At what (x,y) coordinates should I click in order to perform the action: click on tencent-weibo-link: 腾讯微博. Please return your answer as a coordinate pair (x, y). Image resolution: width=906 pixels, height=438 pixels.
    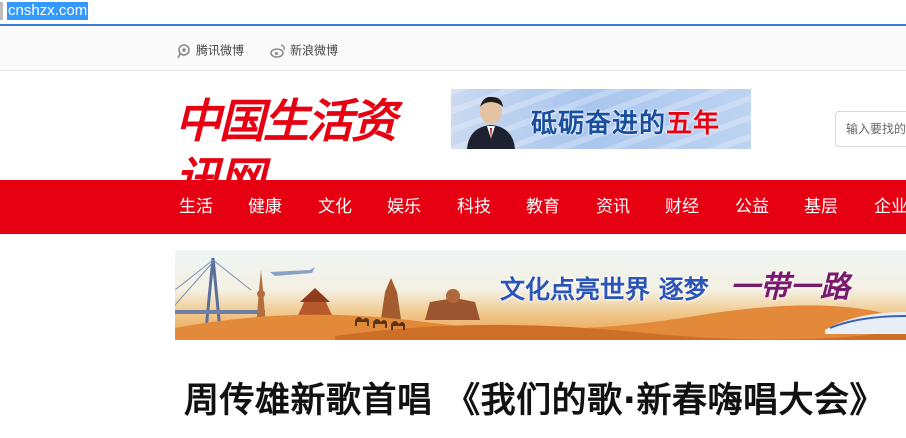
    Looking at the image, I should click on (210, 50).